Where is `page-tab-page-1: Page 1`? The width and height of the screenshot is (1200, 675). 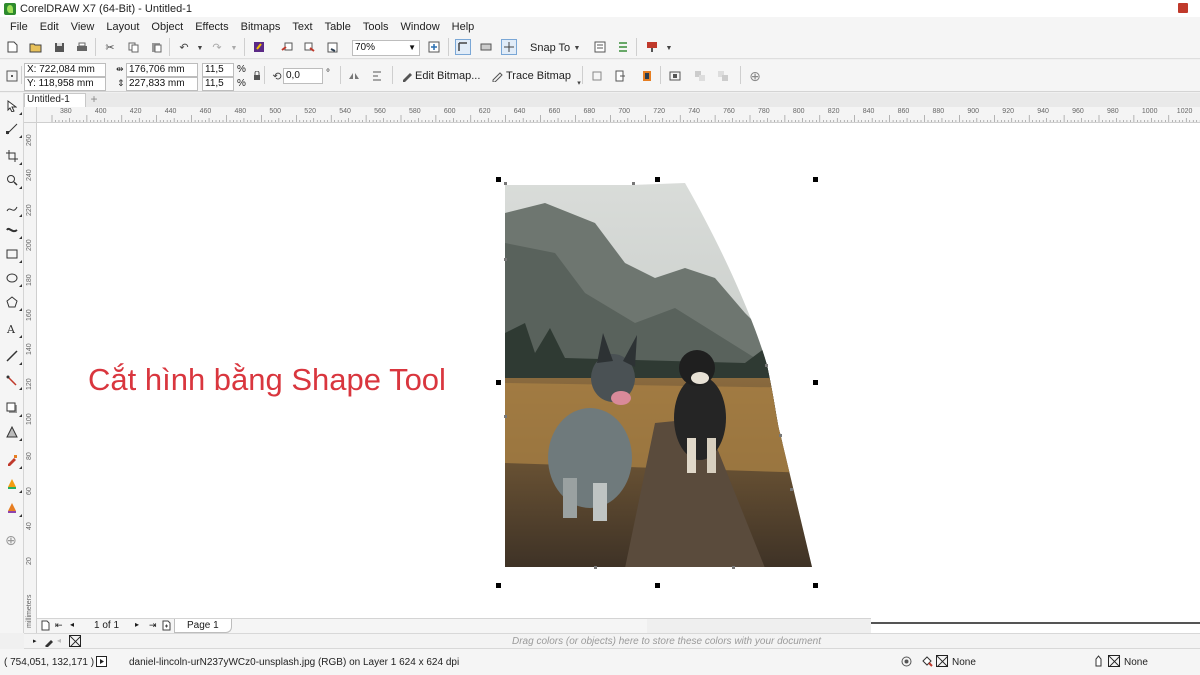
page-tab-page-1: Page 1 is located at coordinates (203, 626).